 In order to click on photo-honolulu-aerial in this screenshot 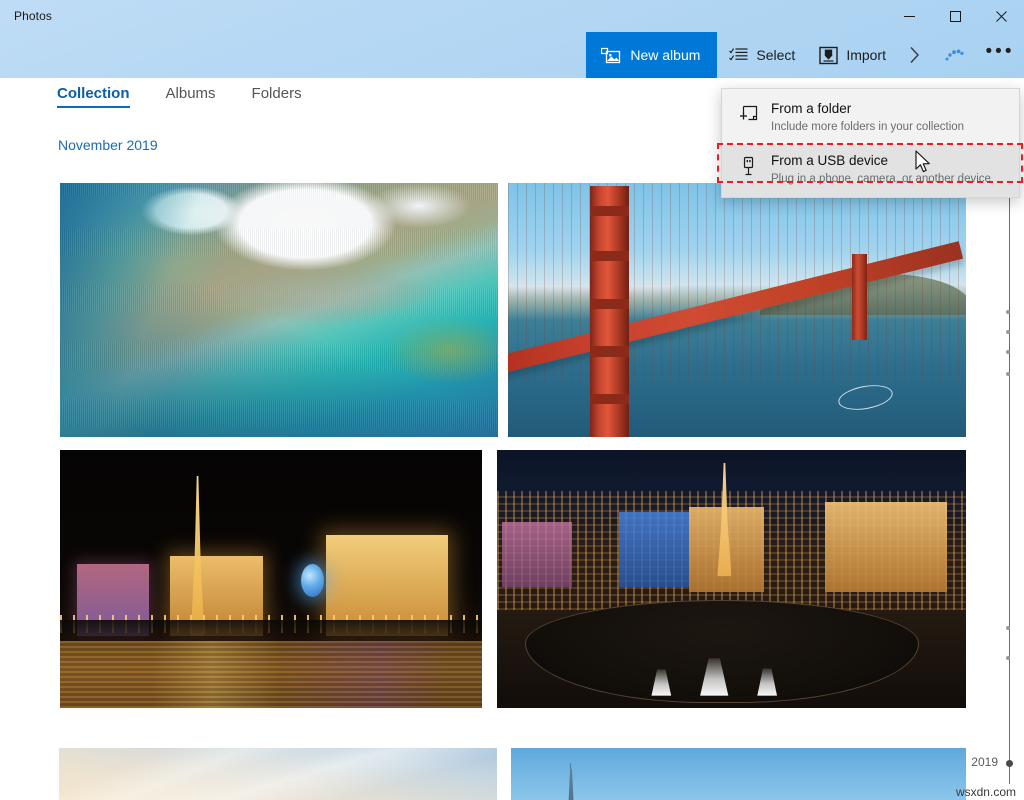, I will do `click(279, 310)`.